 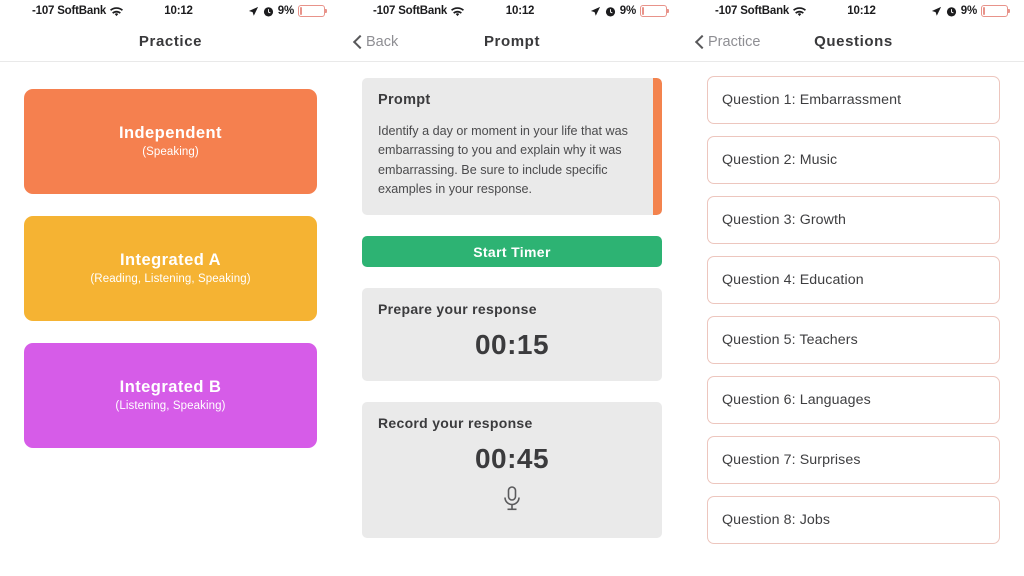 What do you see at coordinates (784, 220) in the screenshot?
I see `question-label: Question 3: Growth` at bounding box center [784, 220].